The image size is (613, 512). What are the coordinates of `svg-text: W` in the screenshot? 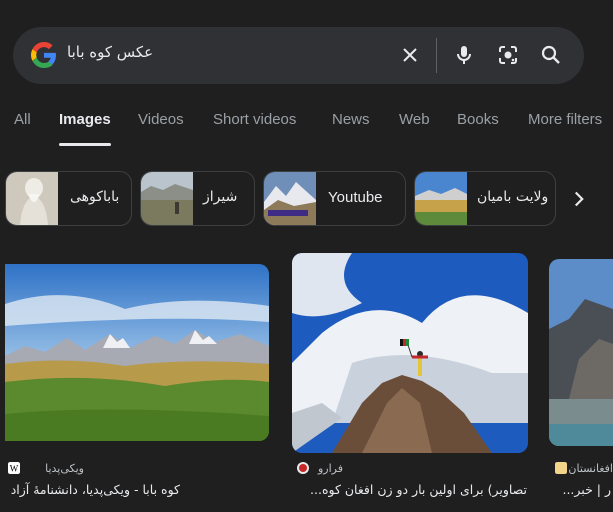 It's located at (14, 469).